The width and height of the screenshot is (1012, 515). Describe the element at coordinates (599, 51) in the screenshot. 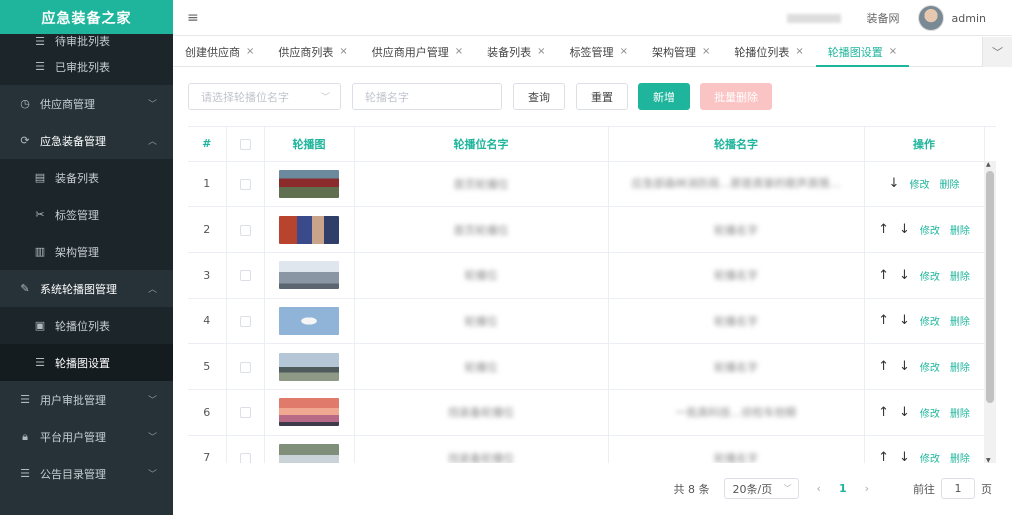

I see `tab-tag-management: 标签管理 ×` at that location.